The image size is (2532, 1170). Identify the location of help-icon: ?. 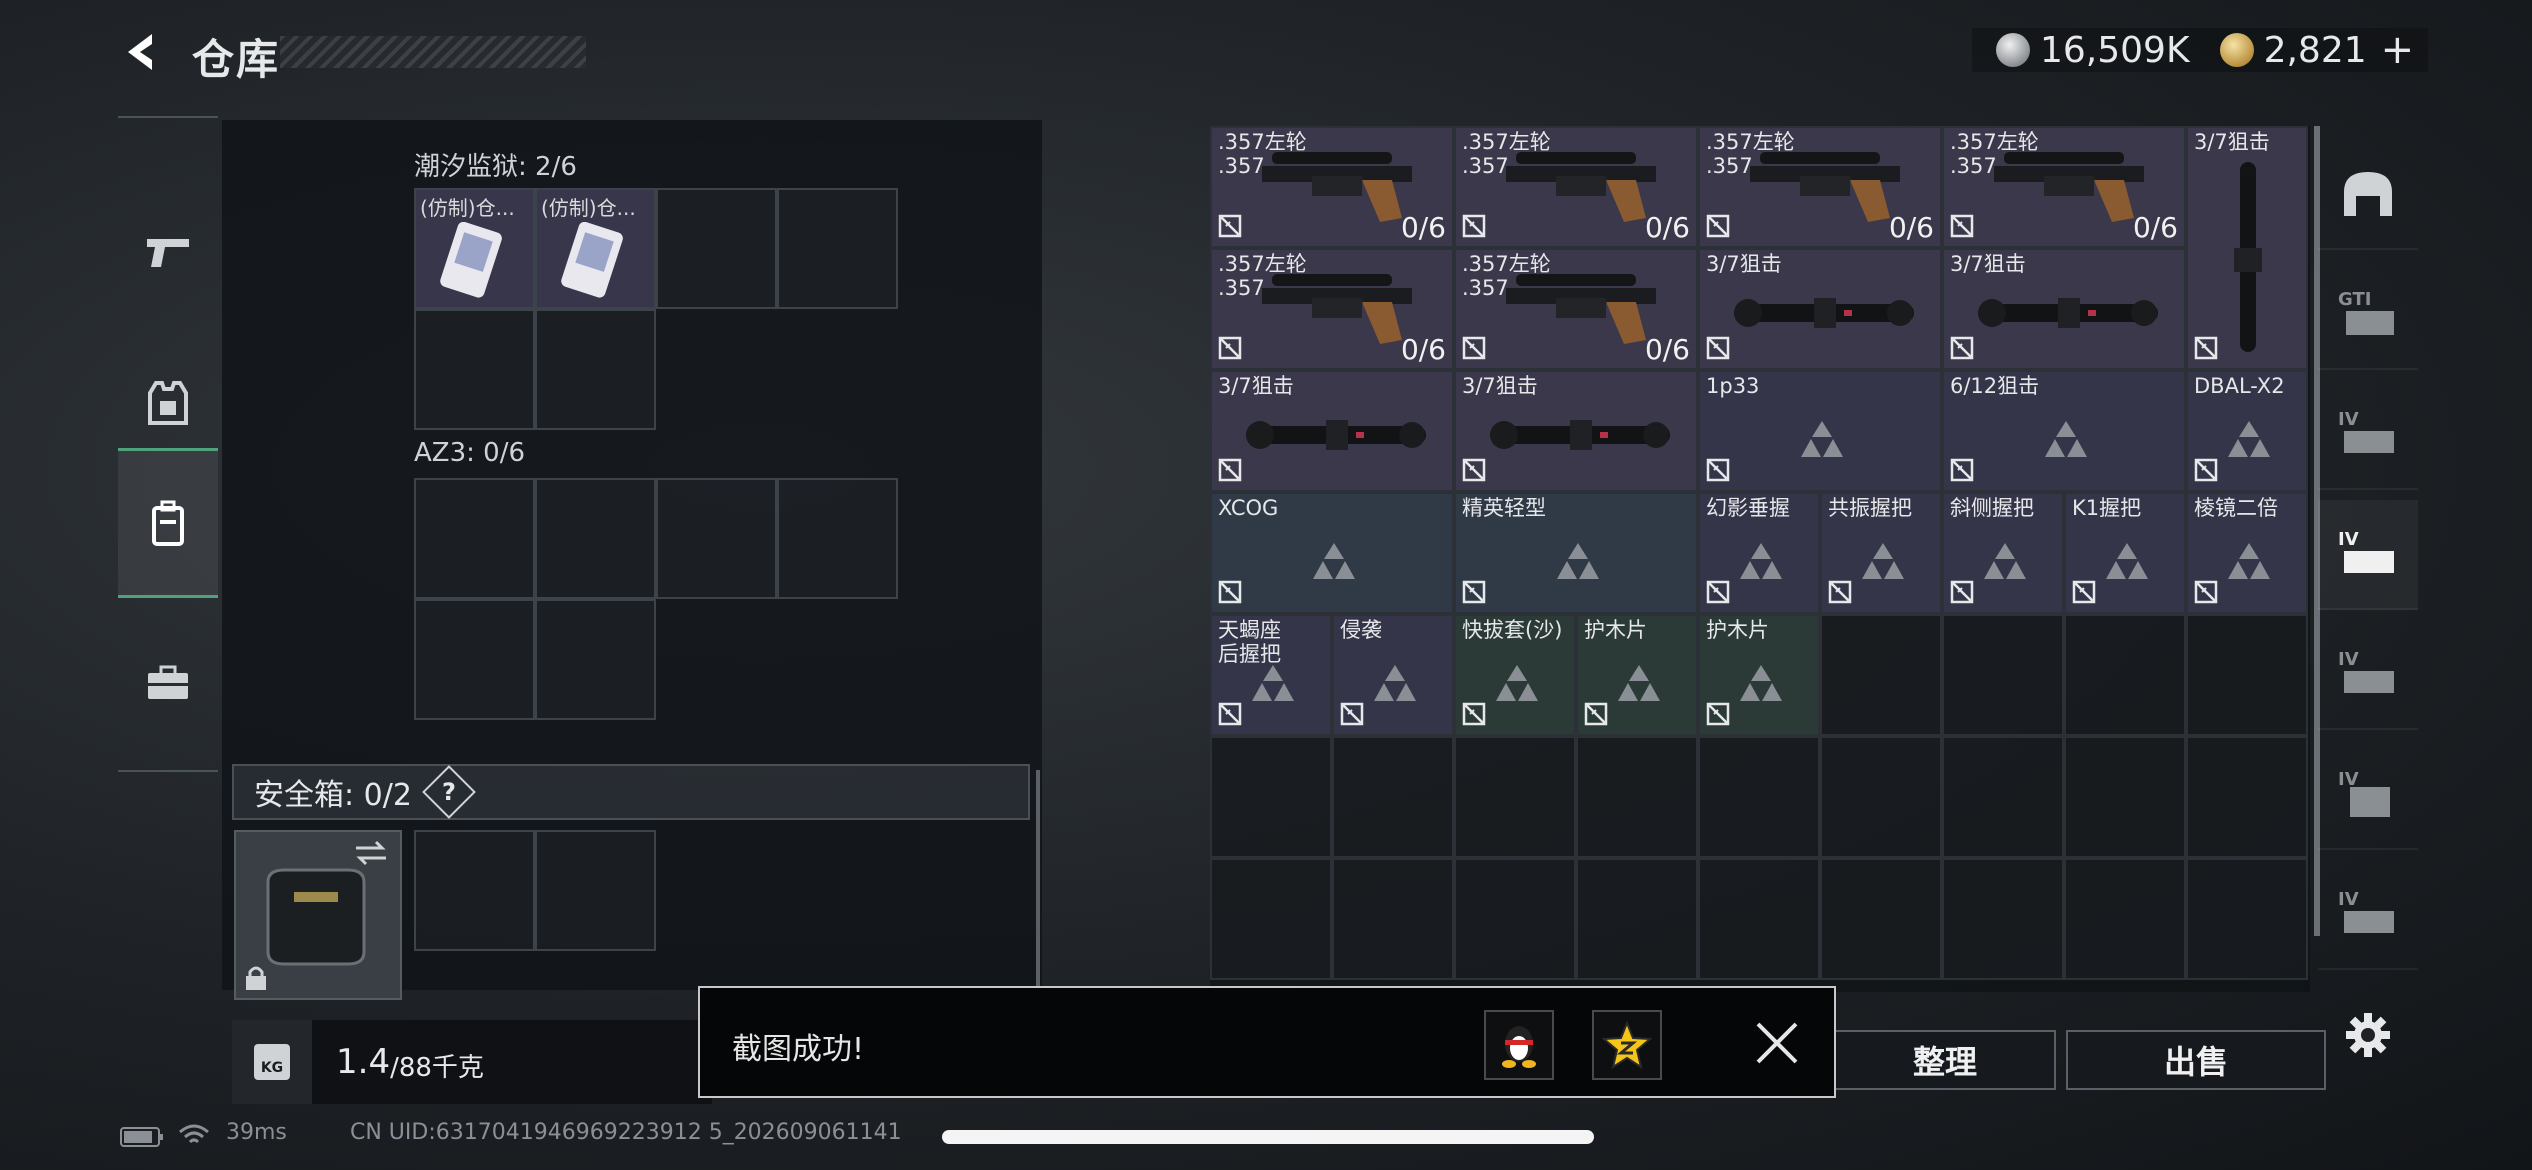
(449, 792).